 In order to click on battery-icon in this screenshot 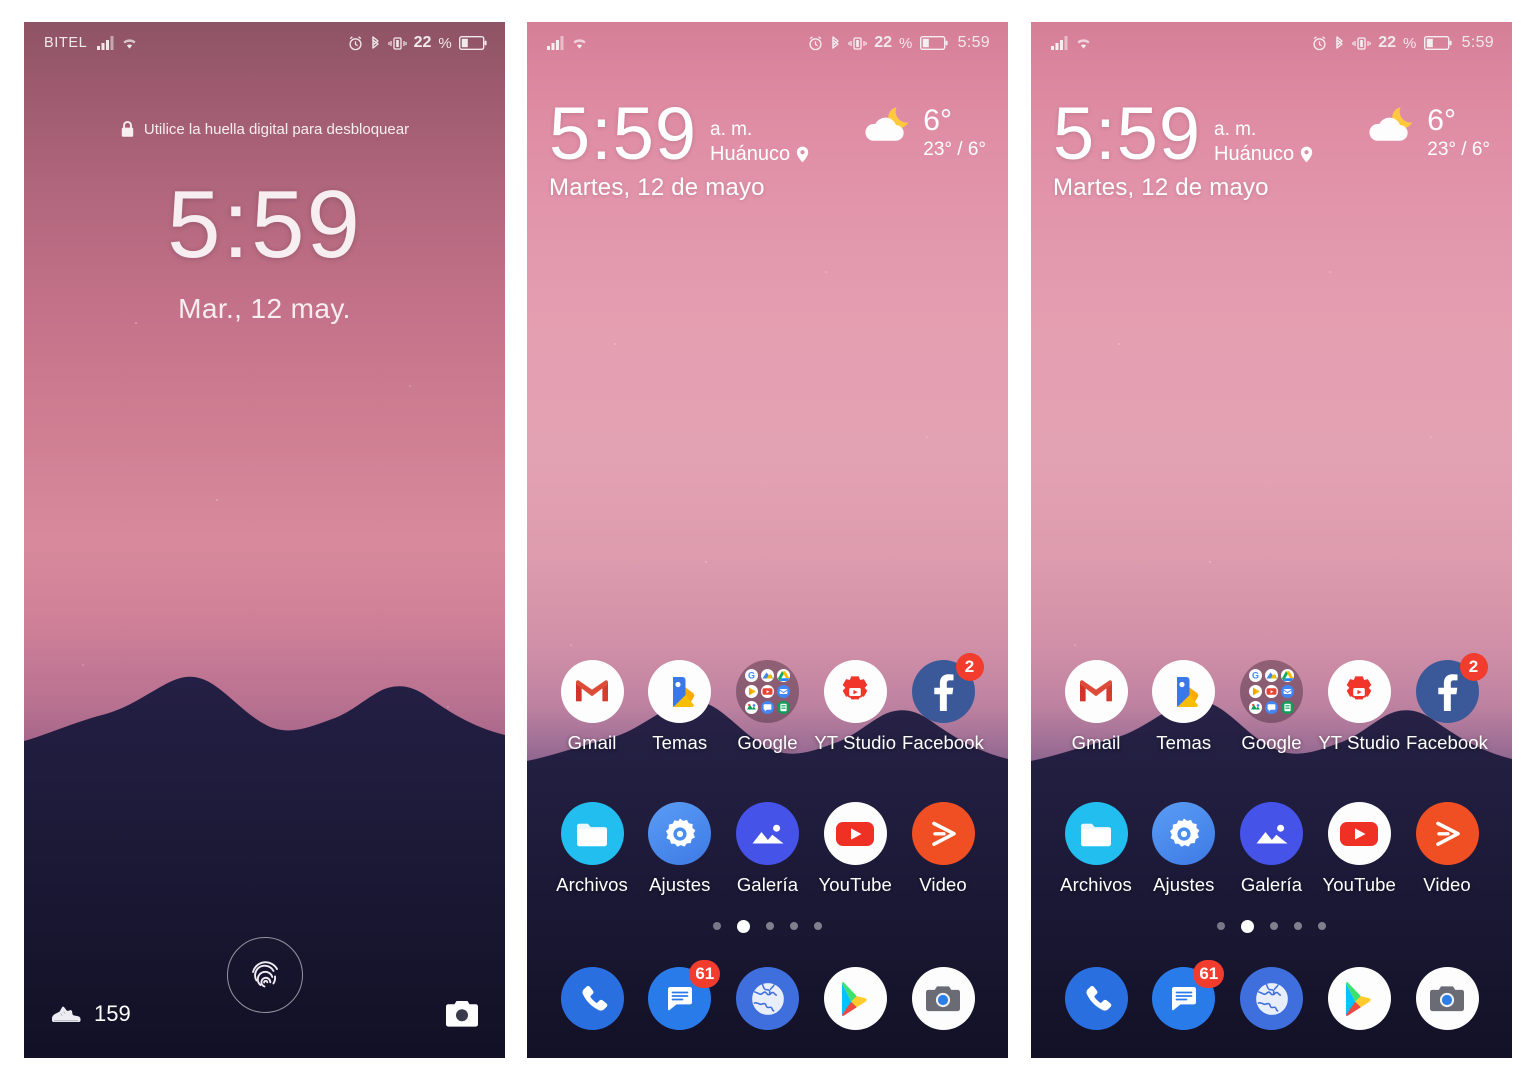, I will do `click(933, 43)`.